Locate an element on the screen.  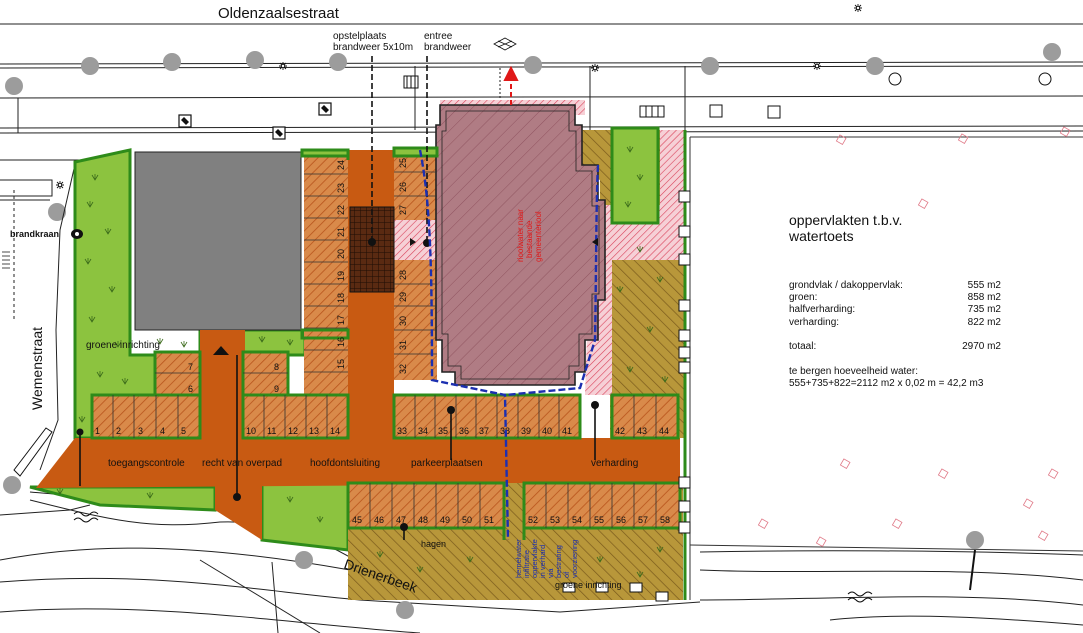
circle-symbols is located at coordinates (970, 79).